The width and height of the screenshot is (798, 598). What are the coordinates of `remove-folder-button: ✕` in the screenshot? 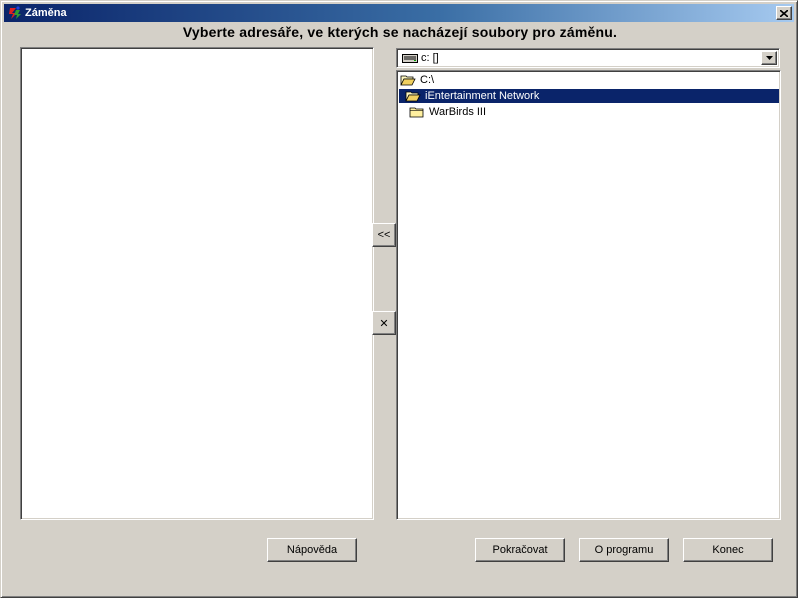 It's located at (384, 323).